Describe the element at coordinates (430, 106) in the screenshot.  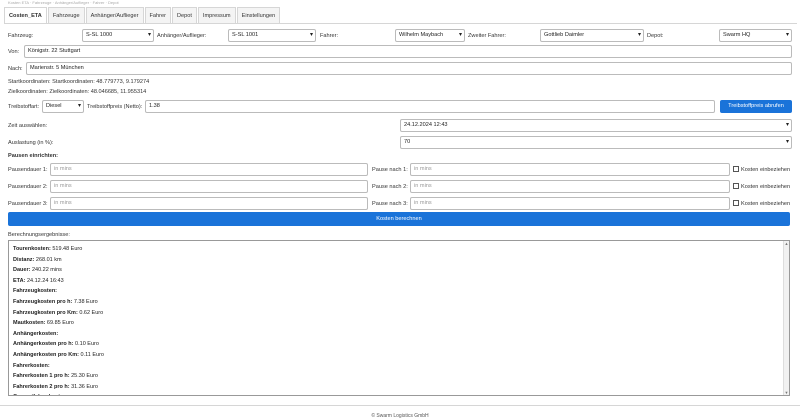
I see `treibstoffpreis-input: 1.38` at that location.